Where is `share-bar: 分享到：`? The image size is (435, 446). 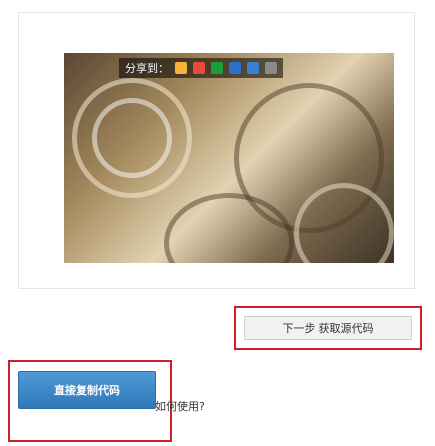
share-bar: 分享到： is located at coordinates (201, 68).